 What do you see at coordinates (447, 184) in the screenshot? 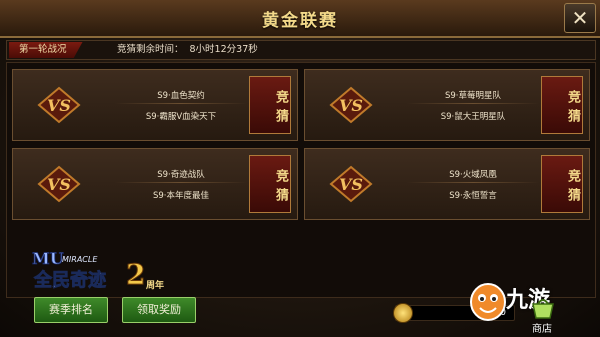
I see `match-card: VS S9·火域凤凰 S9·永恒誓言 竞猜` at bounding box center [447, 184].